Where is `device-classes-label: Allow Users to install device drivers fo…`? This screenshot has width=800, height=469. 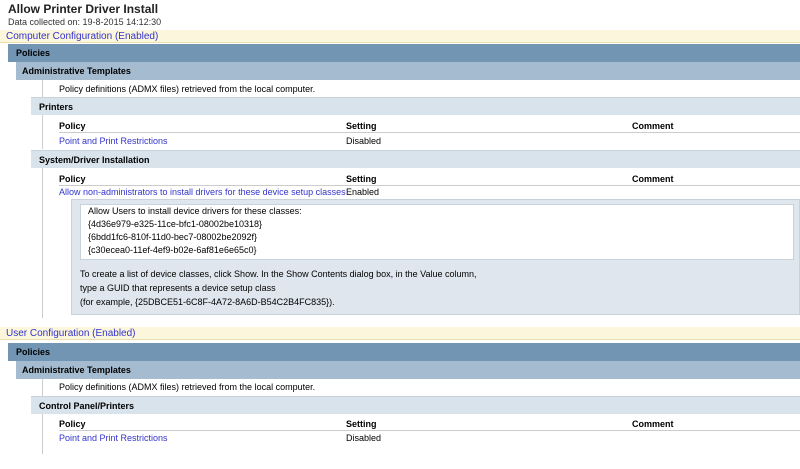 device-classes-label: Allow Users to install device drivers fo… is located at coordinates (195, 211).